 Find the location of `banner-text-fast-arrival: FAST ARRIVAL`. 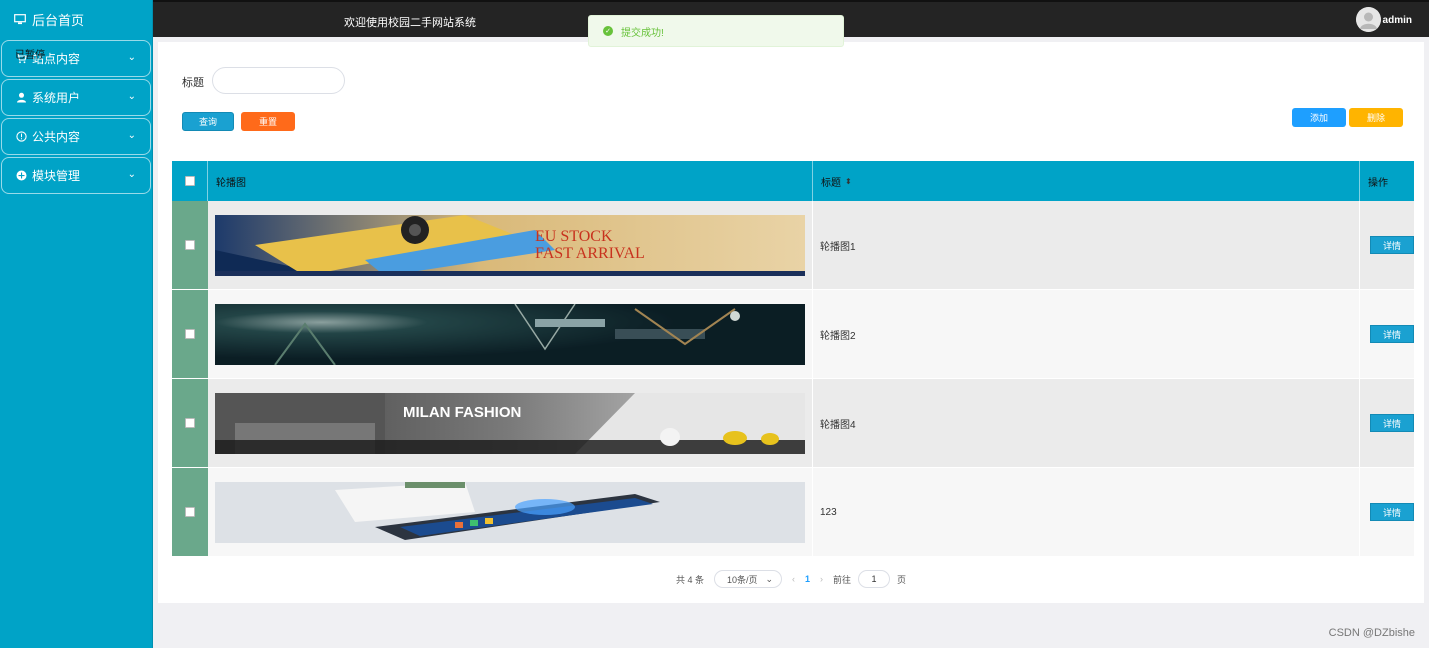

banner-text-fast-arrival: FAST ARRIVAL is located at coordinates (590, 253).